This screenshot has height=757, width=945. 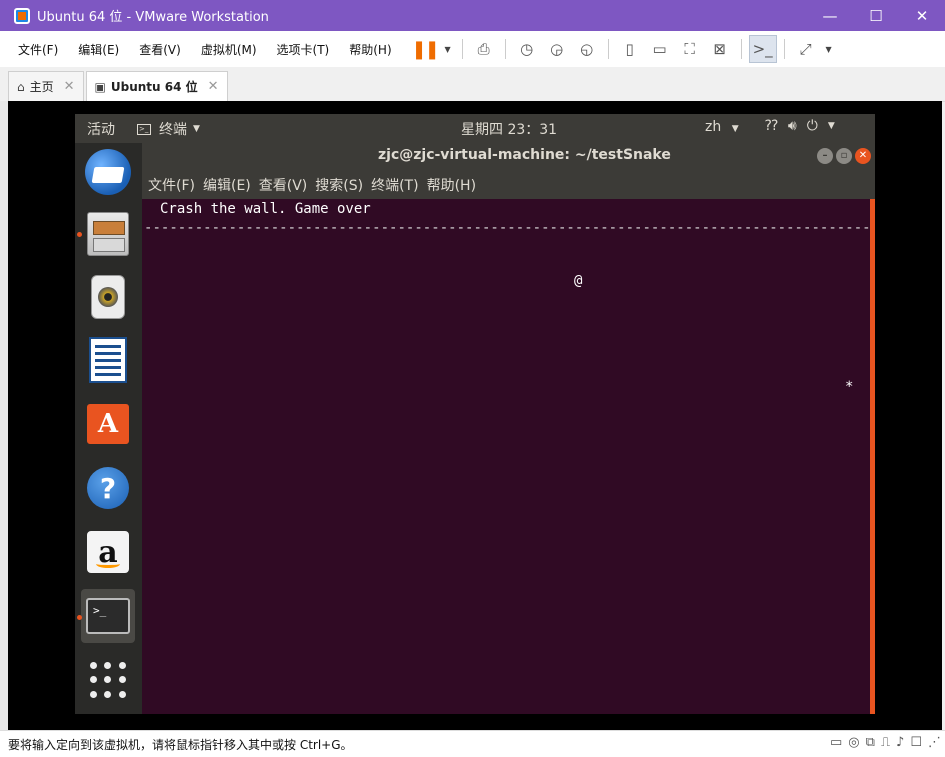 I want to click on sound-card-icon: ♪, so click(x=900, y=742).